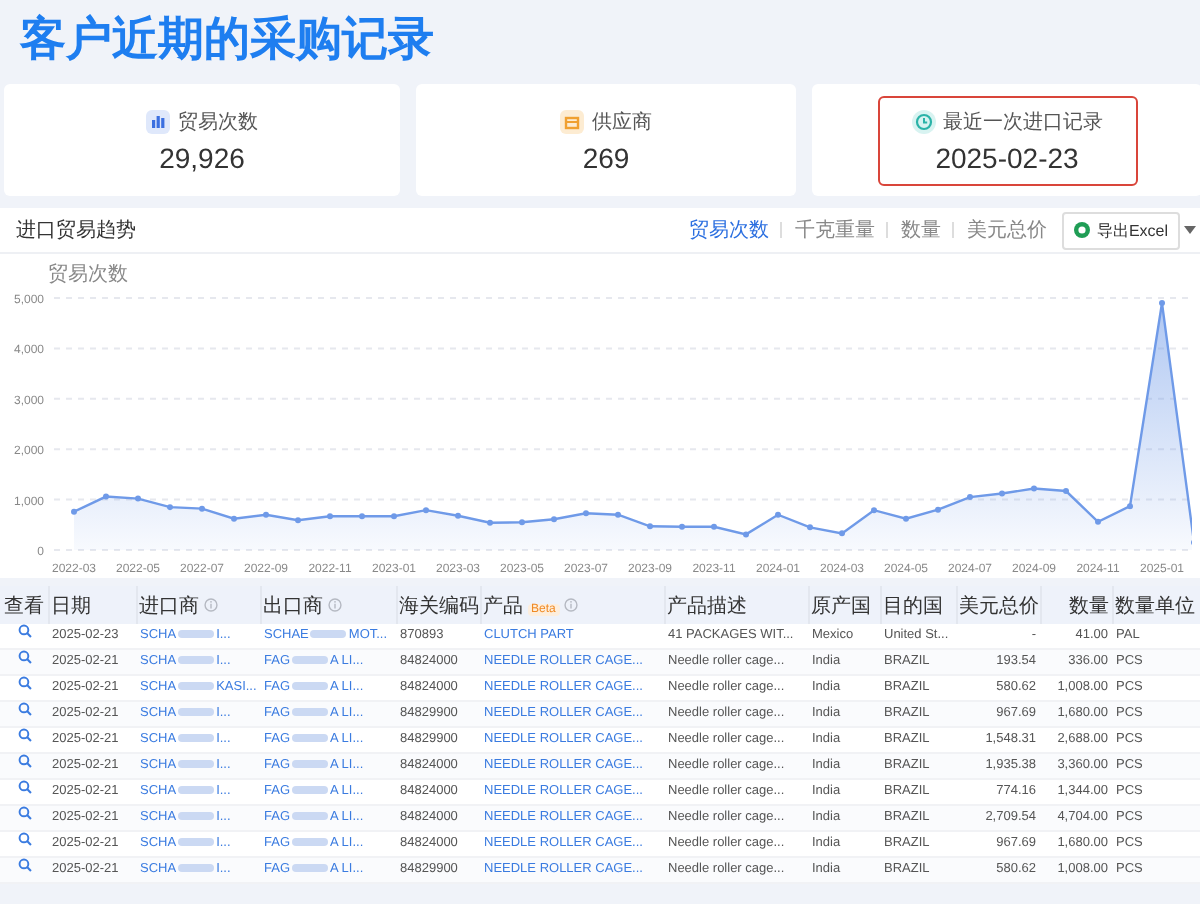 The width and height of the screenshot is (1200, 904). I want to click on stat-label: 贸易次数, so click(218, 122).